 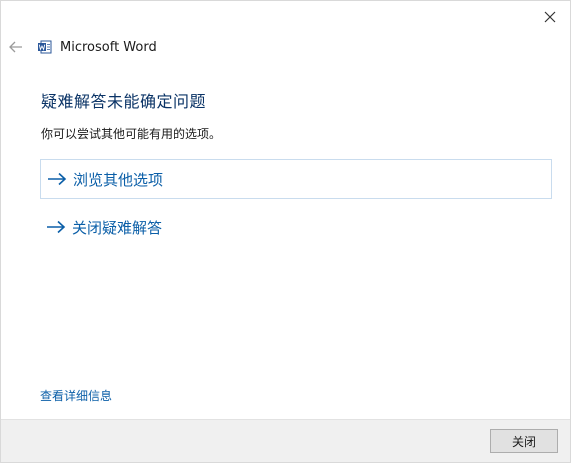 What do you see at coordinates (550, 17) in the screenshot?
I see `close-icon` at bounding box center [550, 17].